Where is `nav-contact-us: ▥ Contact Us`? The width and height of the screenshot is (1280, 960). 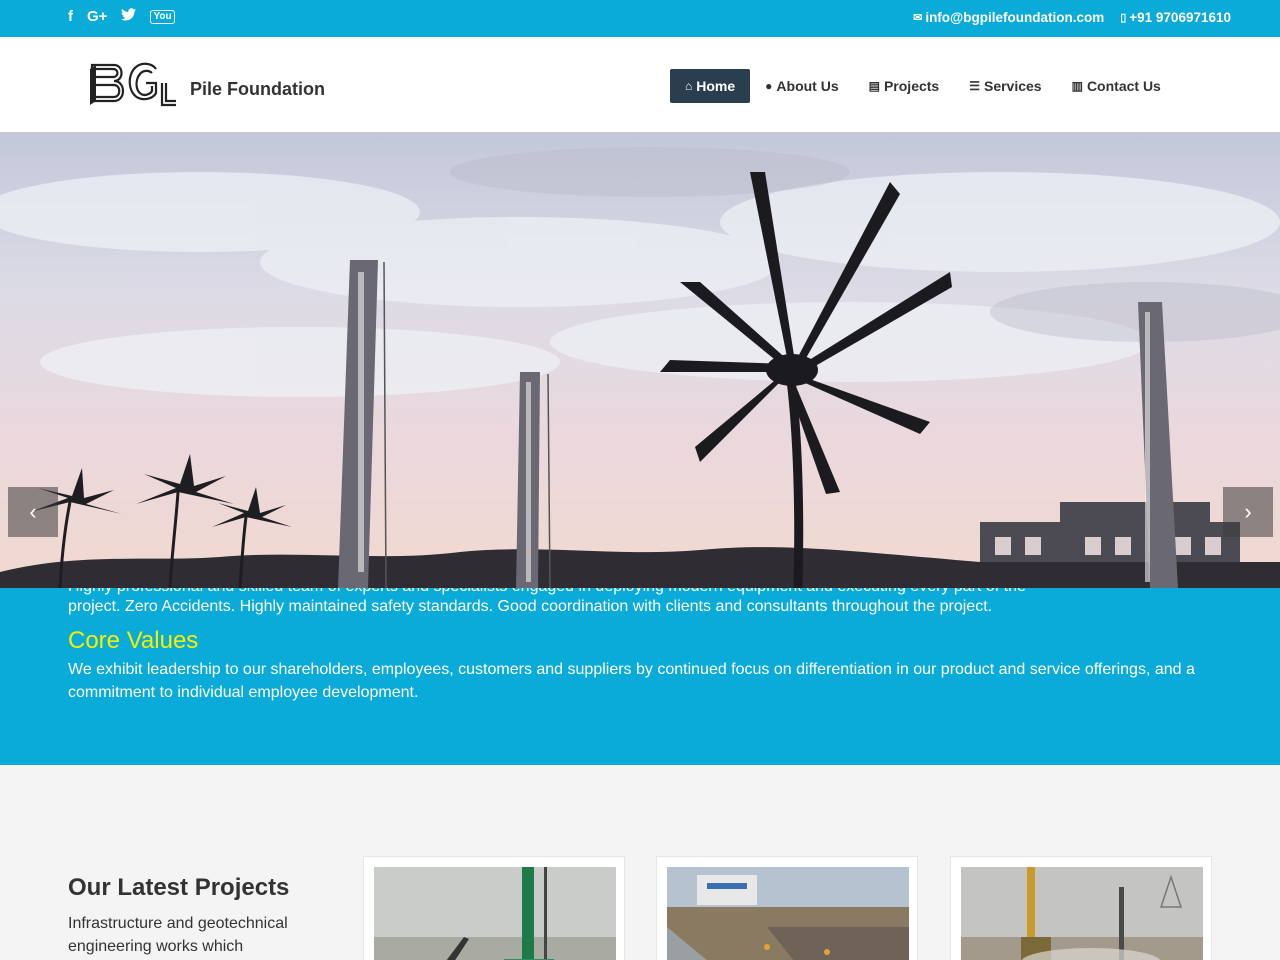 nav-contact-us: ▥ Contact Us is located at coordinates (1116, 86).